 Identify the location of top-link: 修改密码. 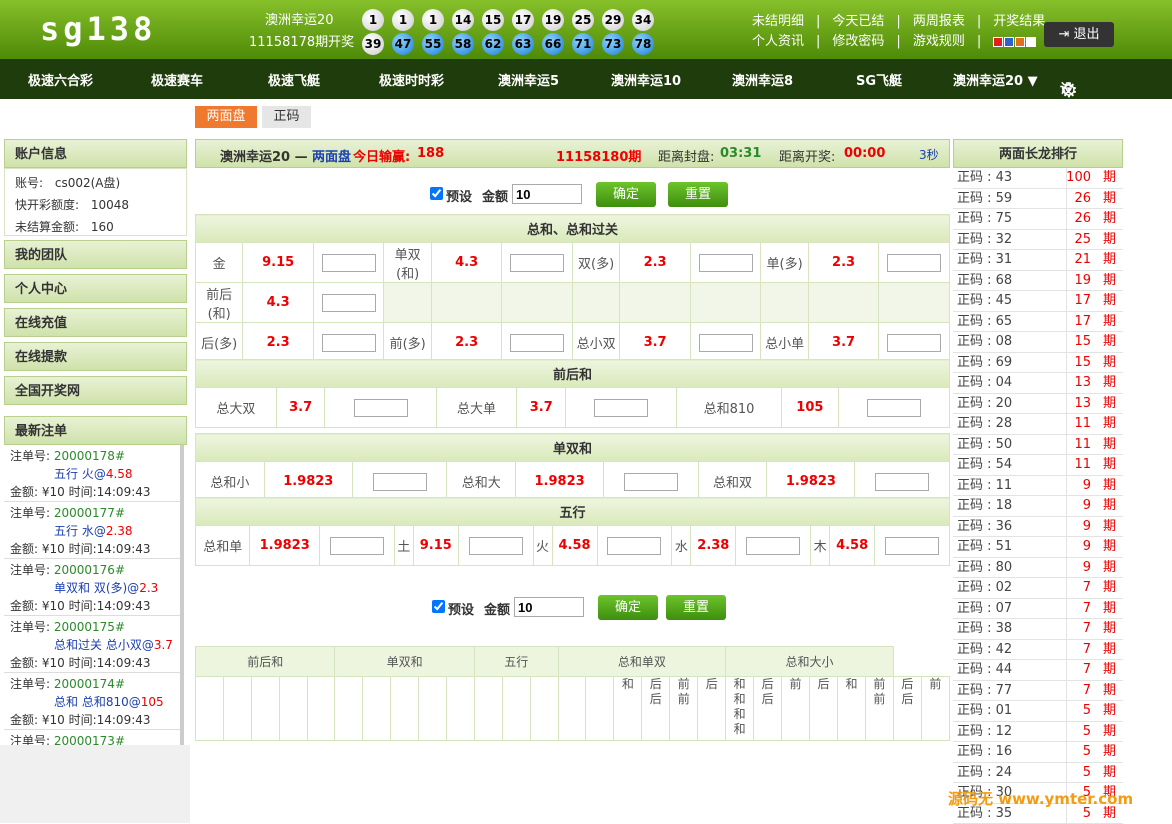
(858, 41).